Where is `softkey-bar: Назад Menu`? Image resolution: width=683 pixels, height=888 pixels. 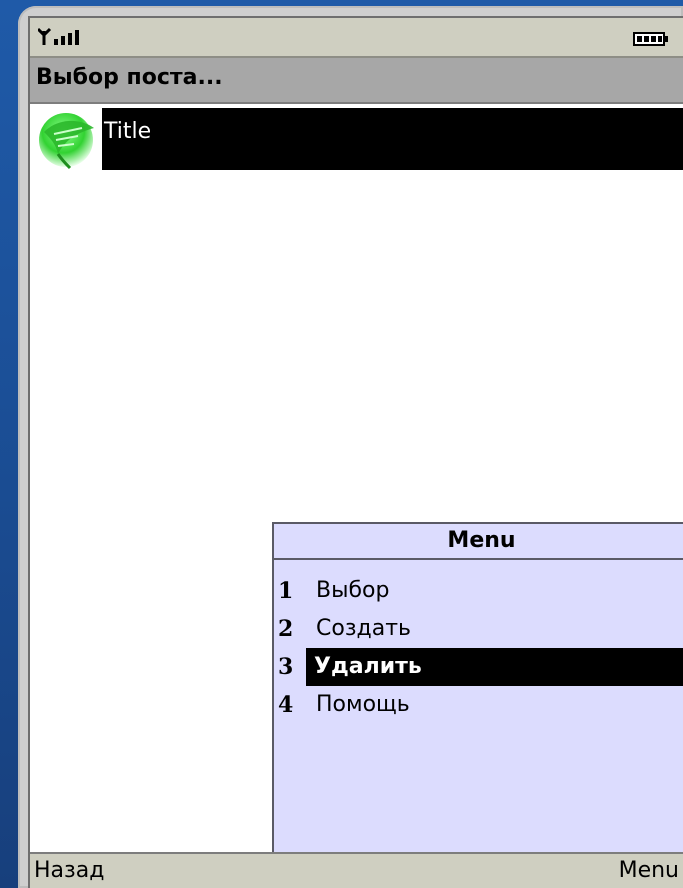
softkey-bar: Назад Menu is located at coordinates (356, 870).